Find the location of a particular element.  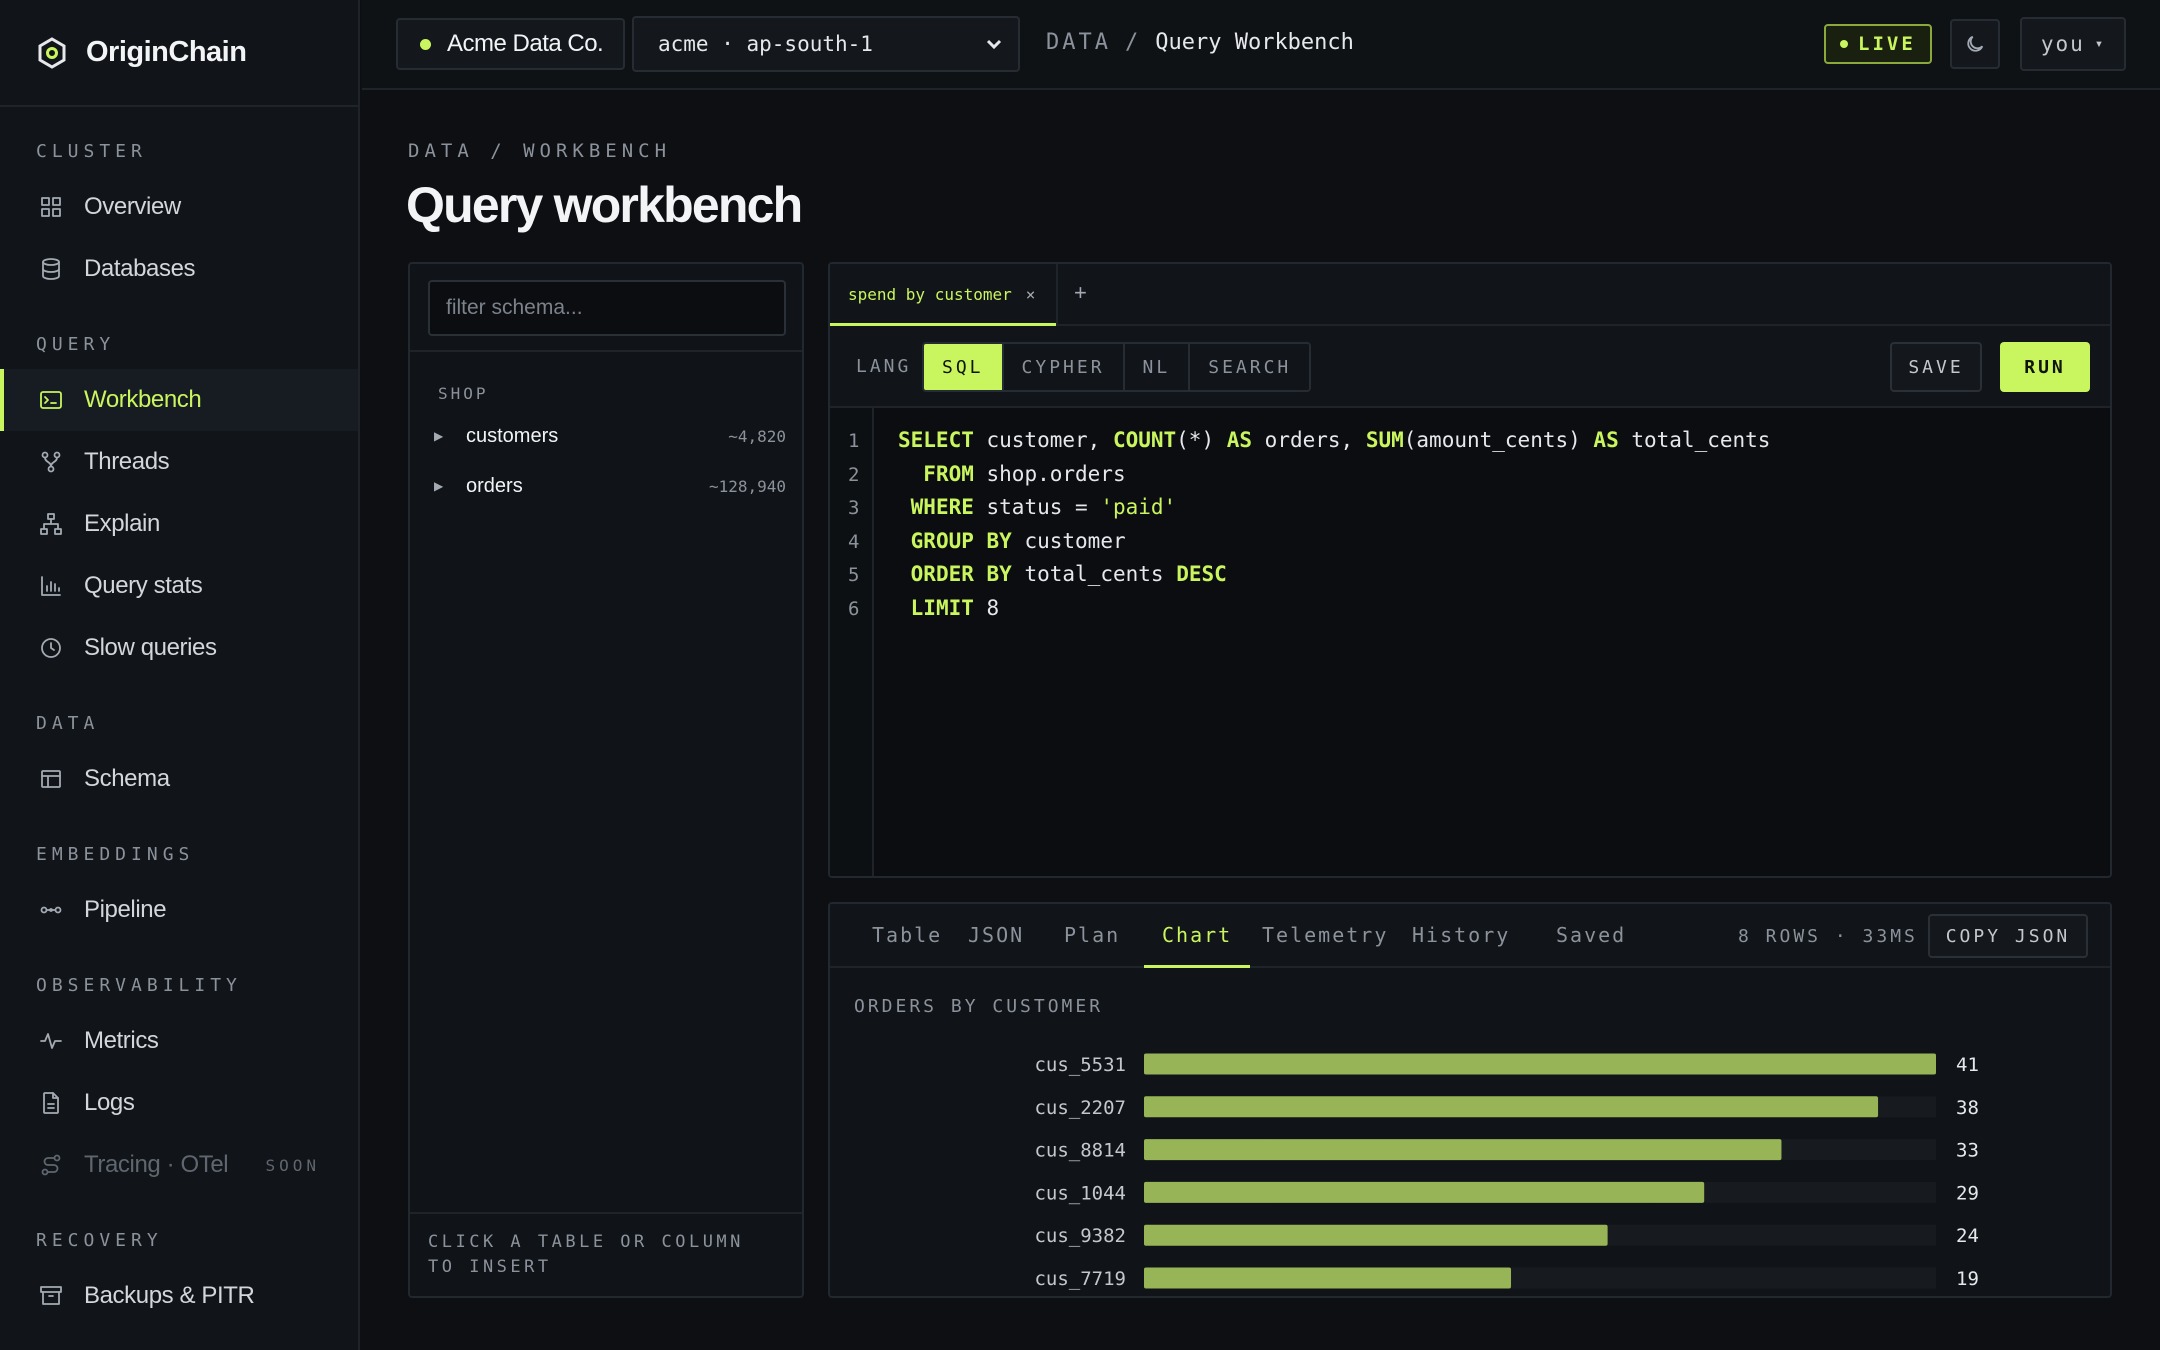

sidebar-item-workbench: Workbench is located at coordinates (179, 400).